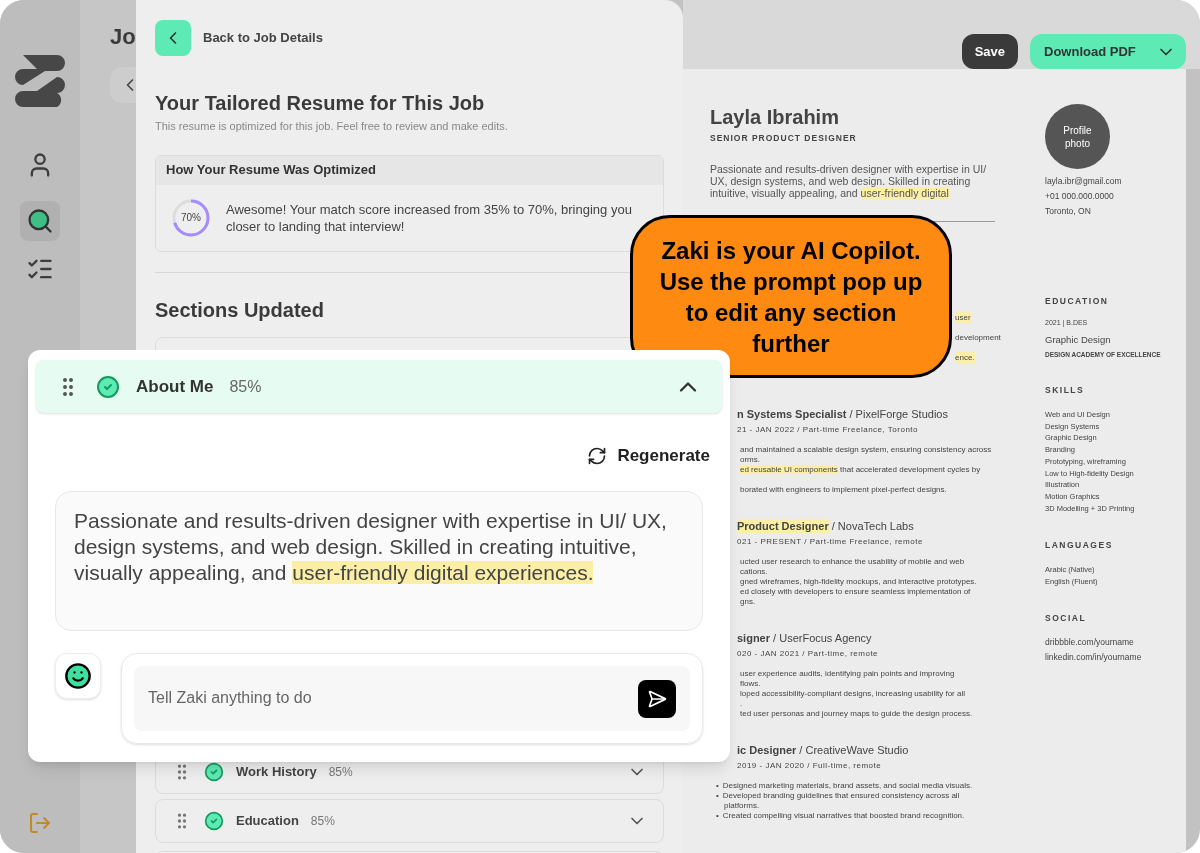 The image size is (1200, 853). I want to click on resume-text: ed closely with developers to ensure seamless implementation of, so click(855, 591).